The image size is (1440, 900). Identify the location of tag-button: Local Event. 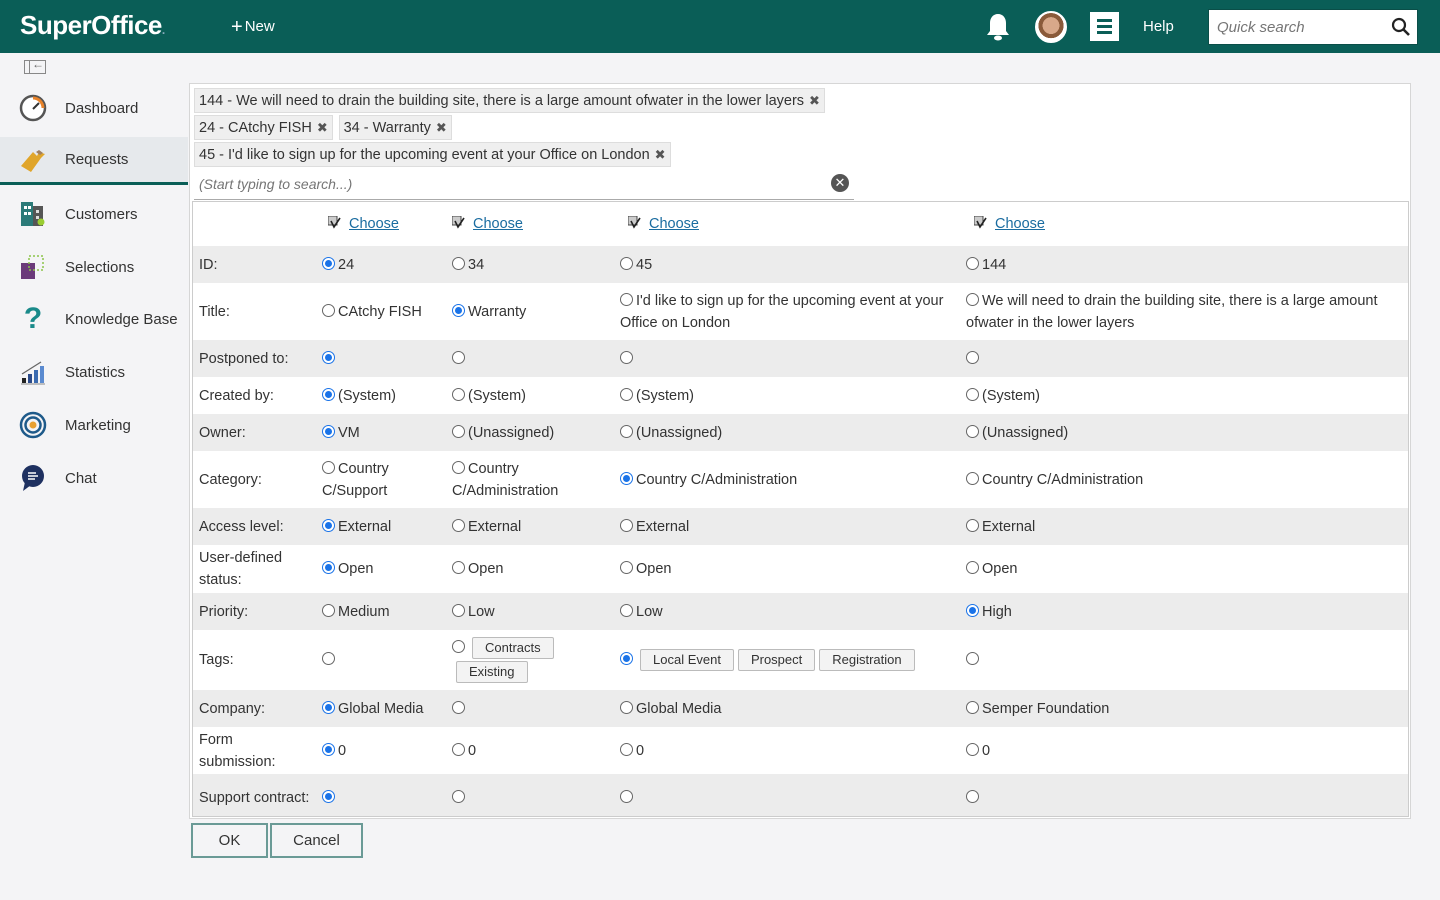
(687, 660).